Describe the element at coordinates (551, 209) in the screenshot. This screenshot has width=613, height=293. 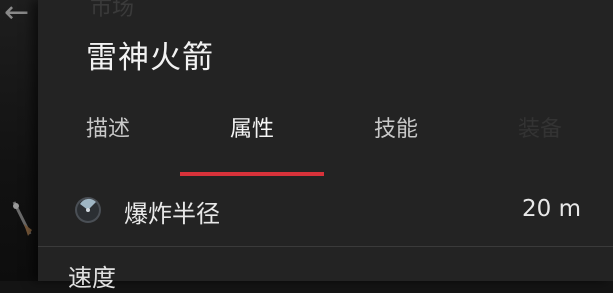
I see `property-value: 20 m` at that location.